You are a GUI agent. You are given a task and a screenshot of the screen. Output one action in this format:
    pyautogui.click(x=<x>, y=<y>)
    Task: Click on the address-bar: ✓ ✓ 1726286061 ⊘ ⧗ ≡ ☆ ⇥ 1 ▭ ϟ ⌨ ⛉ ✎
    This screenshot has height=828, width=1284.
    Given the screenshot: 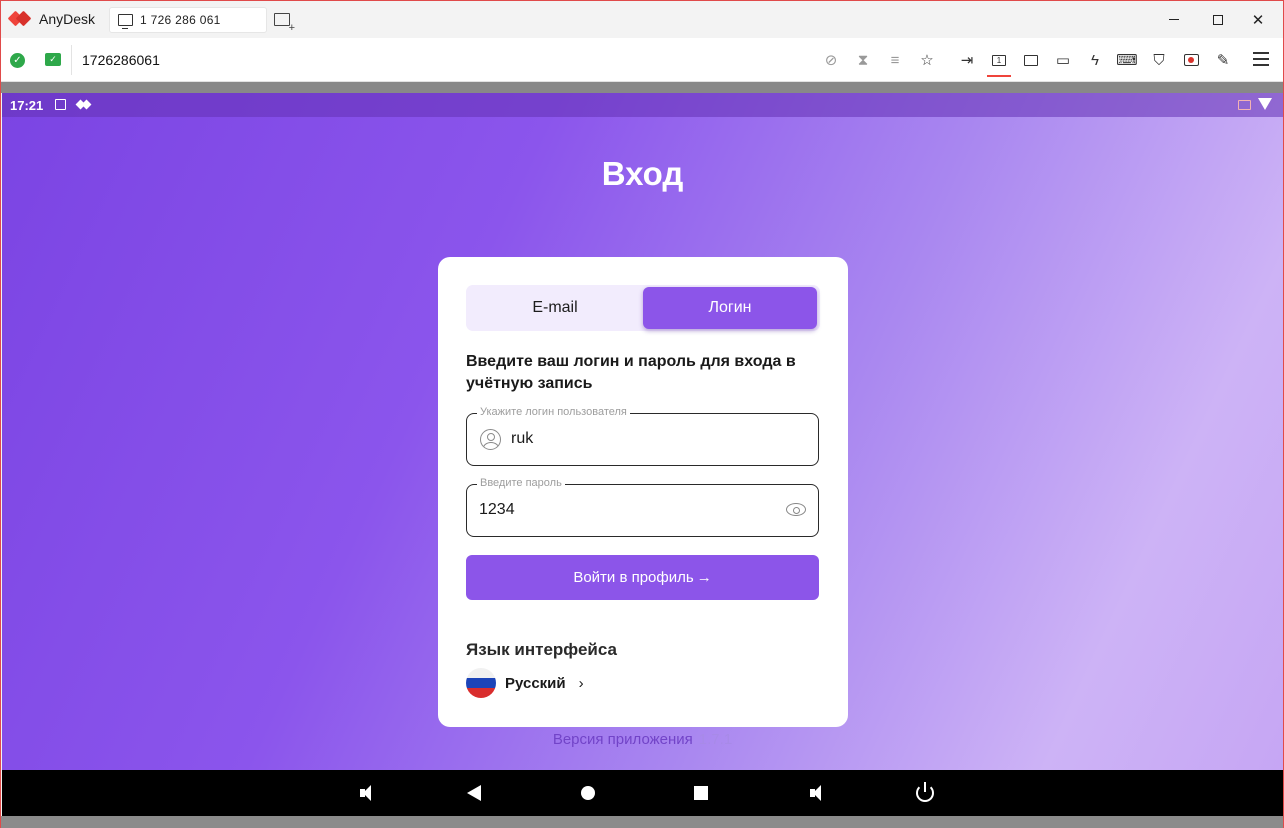 What is the action you would take?
    pyautogui.click(x=642, y=74)
    